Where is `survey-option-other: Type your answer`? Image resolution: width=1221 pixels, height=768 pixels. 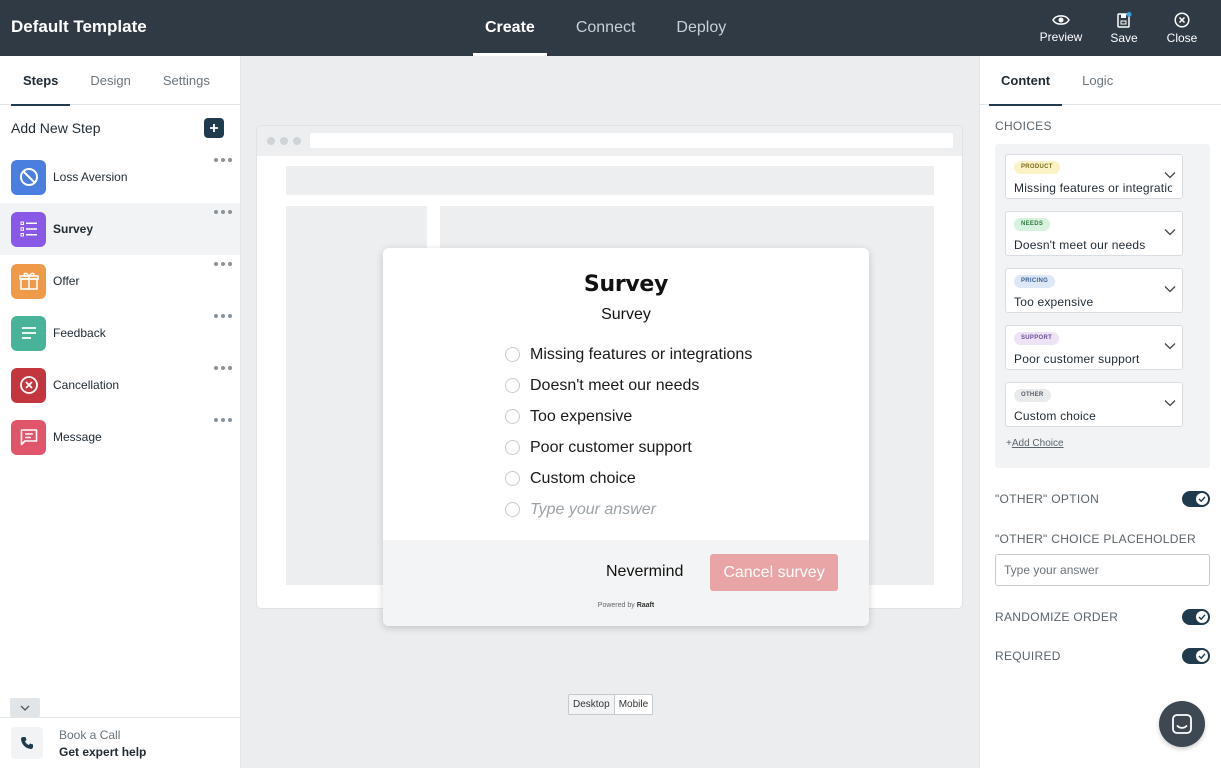 survey-option-other: Type your answer is located at coordinates (628, 509).